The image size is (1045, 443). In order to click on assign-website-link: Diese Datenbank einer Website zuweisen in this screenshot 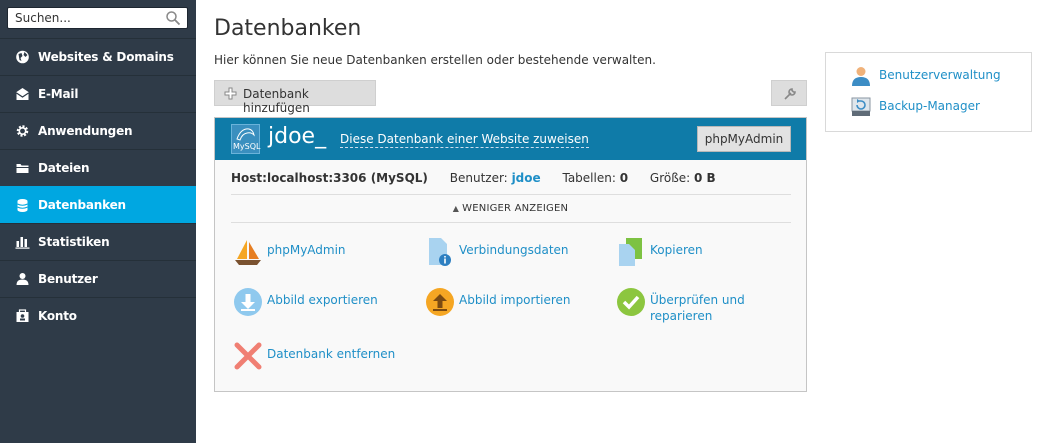, I will do `click(464, 140)`.